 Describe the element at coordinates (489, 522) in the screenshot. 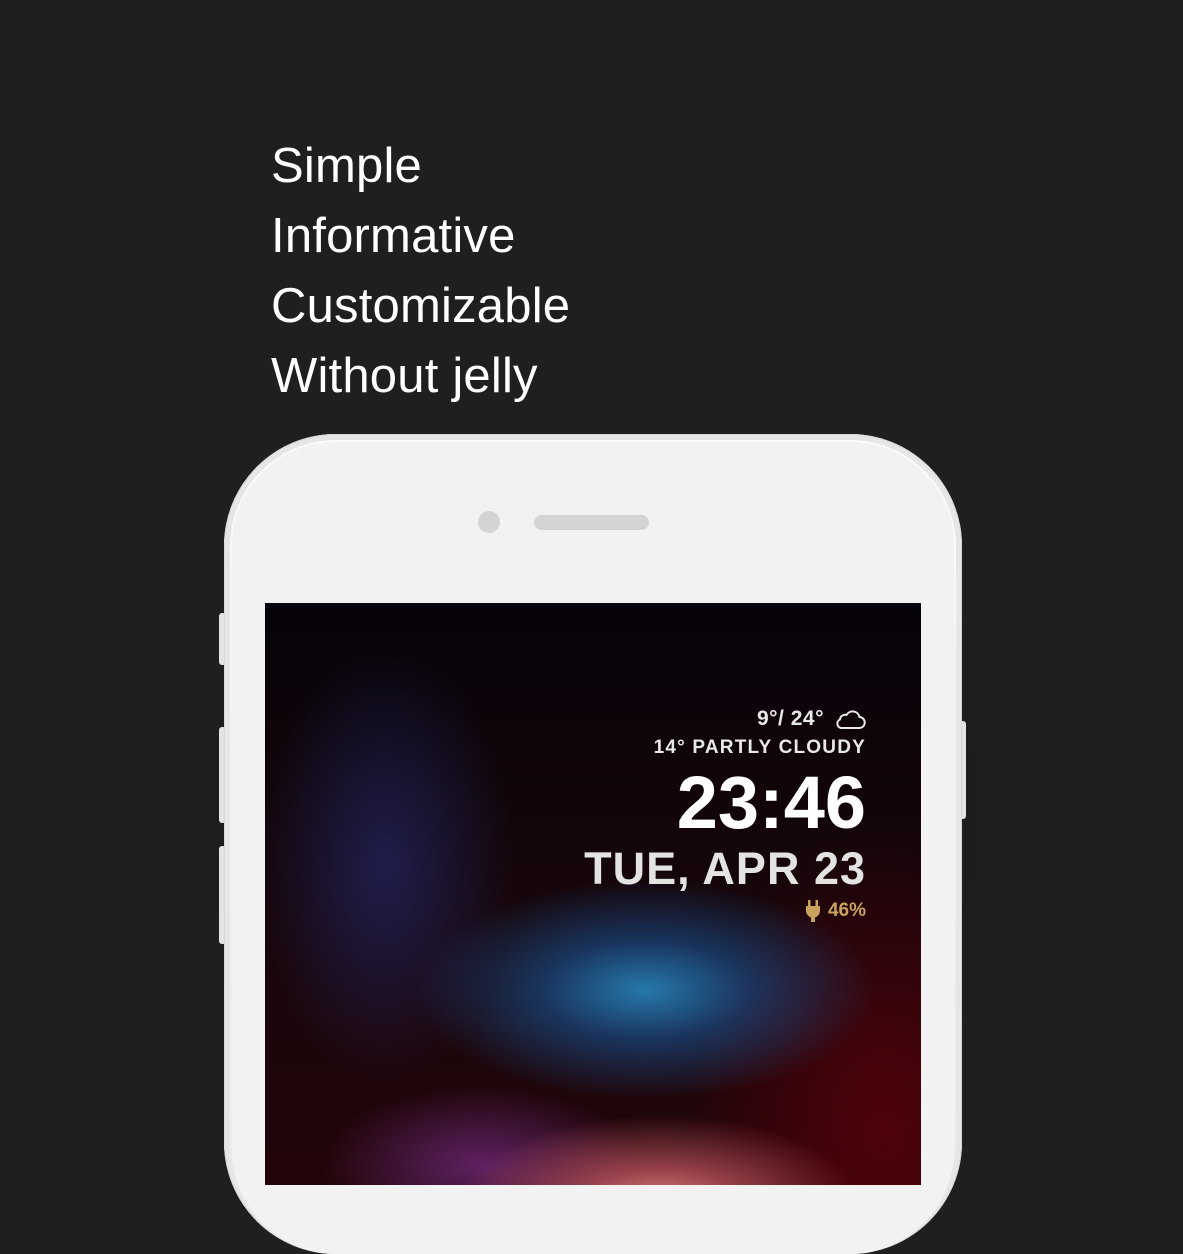

I see `front-camera` at that location.